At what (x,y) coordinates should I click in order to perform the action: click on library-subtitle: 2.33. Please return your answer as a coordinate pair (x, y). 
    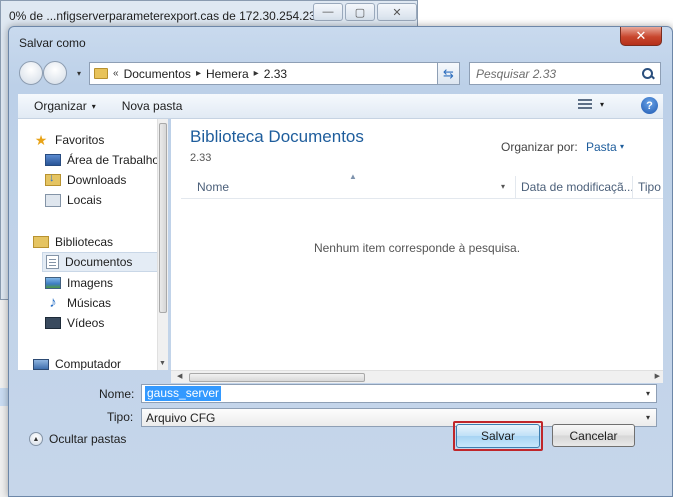
    Looking at the image, I should click on (201, 158).